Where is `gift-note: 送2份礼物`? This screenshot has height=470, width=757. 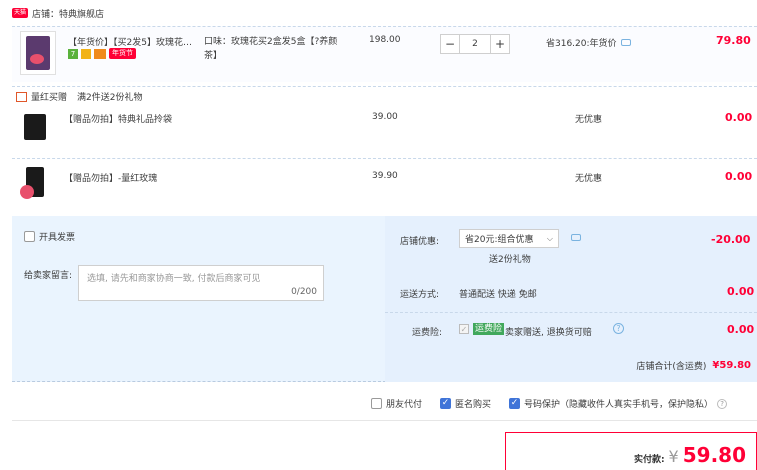 gift-note: 送2份礼物 is located at coordinates (510, 260).